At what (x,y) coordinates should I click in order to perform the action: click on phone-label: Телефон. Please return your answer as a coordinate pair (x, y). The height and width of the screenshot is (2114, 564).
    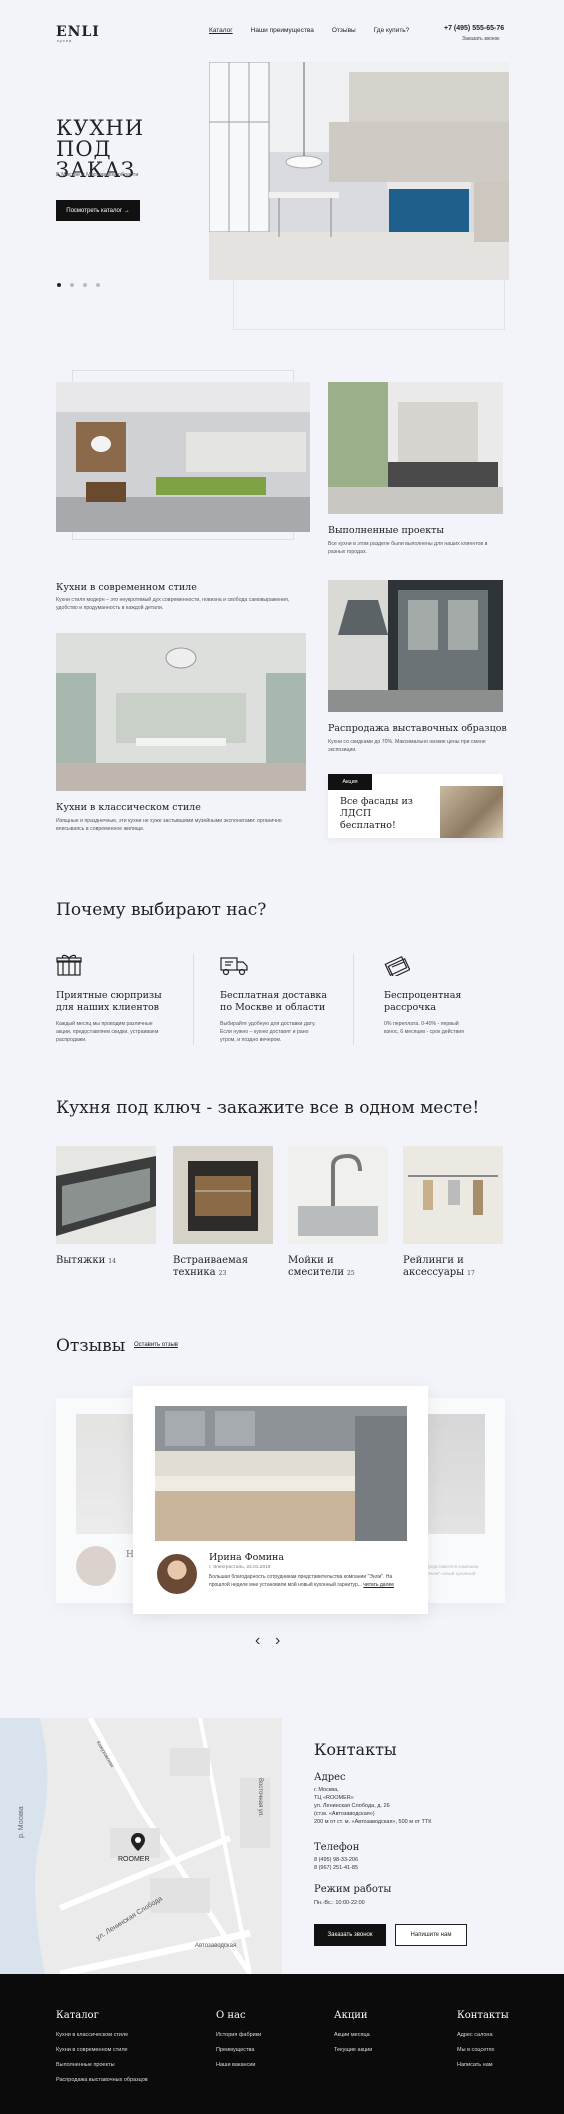
    Looking at the image, I should click on (337, 1847).